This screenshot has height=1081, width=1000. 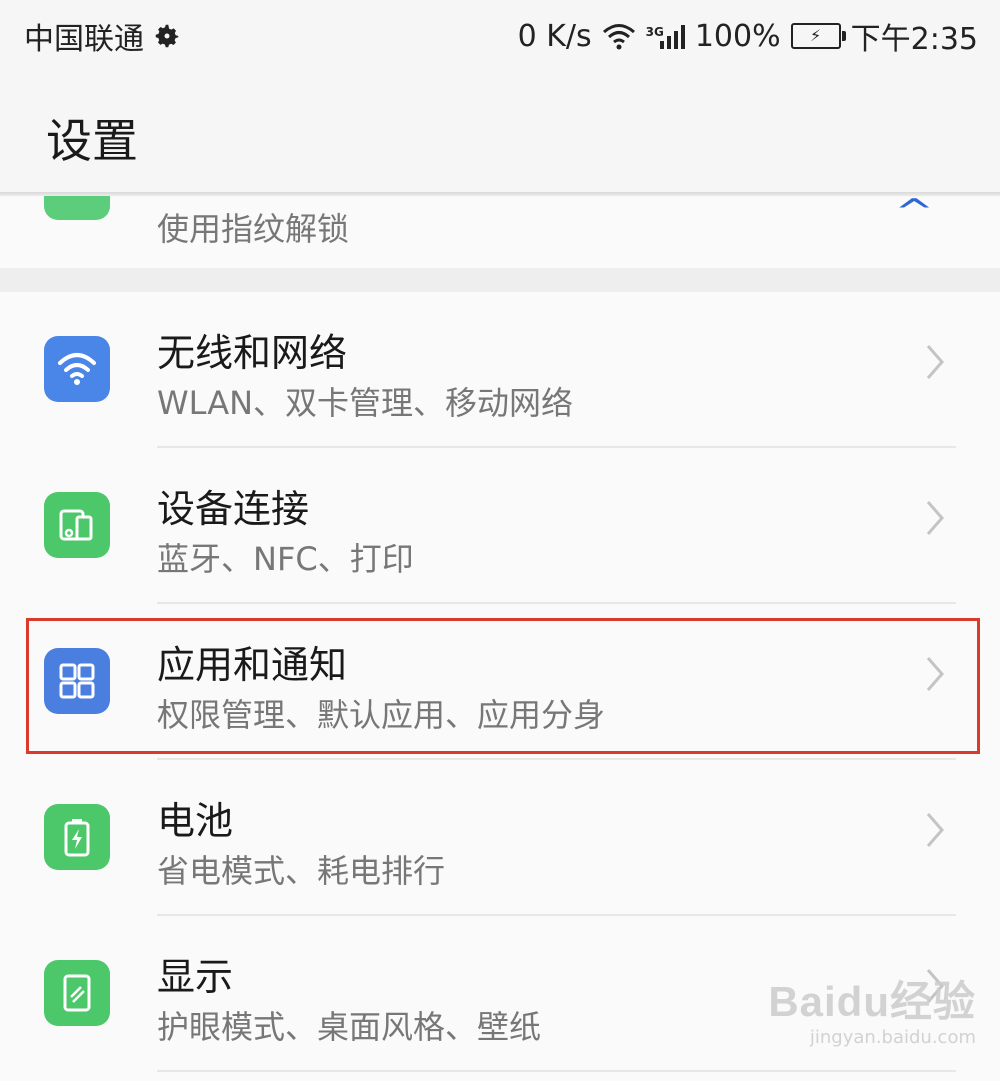 What do you see at coordinates (92, 141) in the screenshot?
I see `page-title: 设置` at bounding box center [92, 141].